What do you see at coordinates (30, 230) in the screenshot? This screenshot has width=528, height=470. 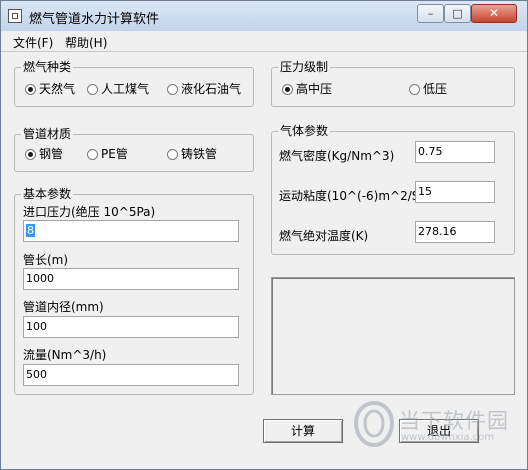 I see `inlet-pressure-value: 8` at bounding box center [30, 230].